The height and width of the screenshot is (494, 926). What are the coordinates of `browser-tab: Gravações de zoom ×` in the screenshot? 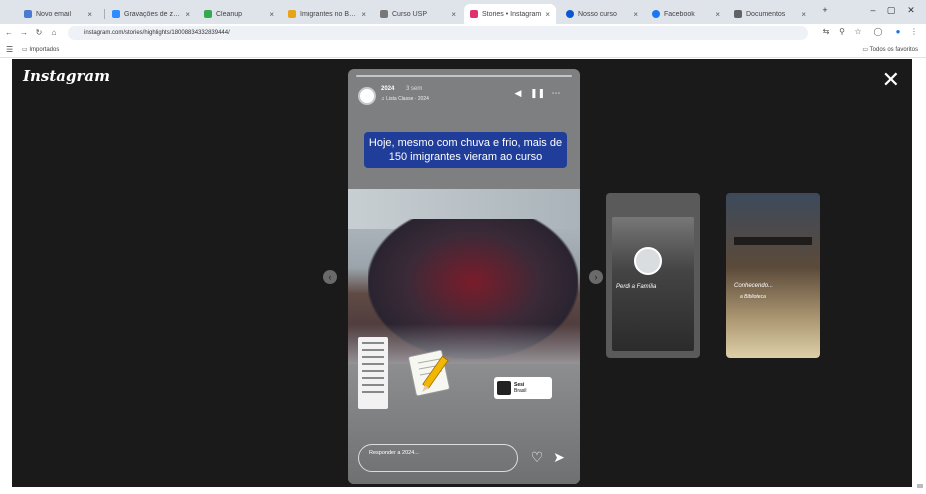 It's located at (151, 14).